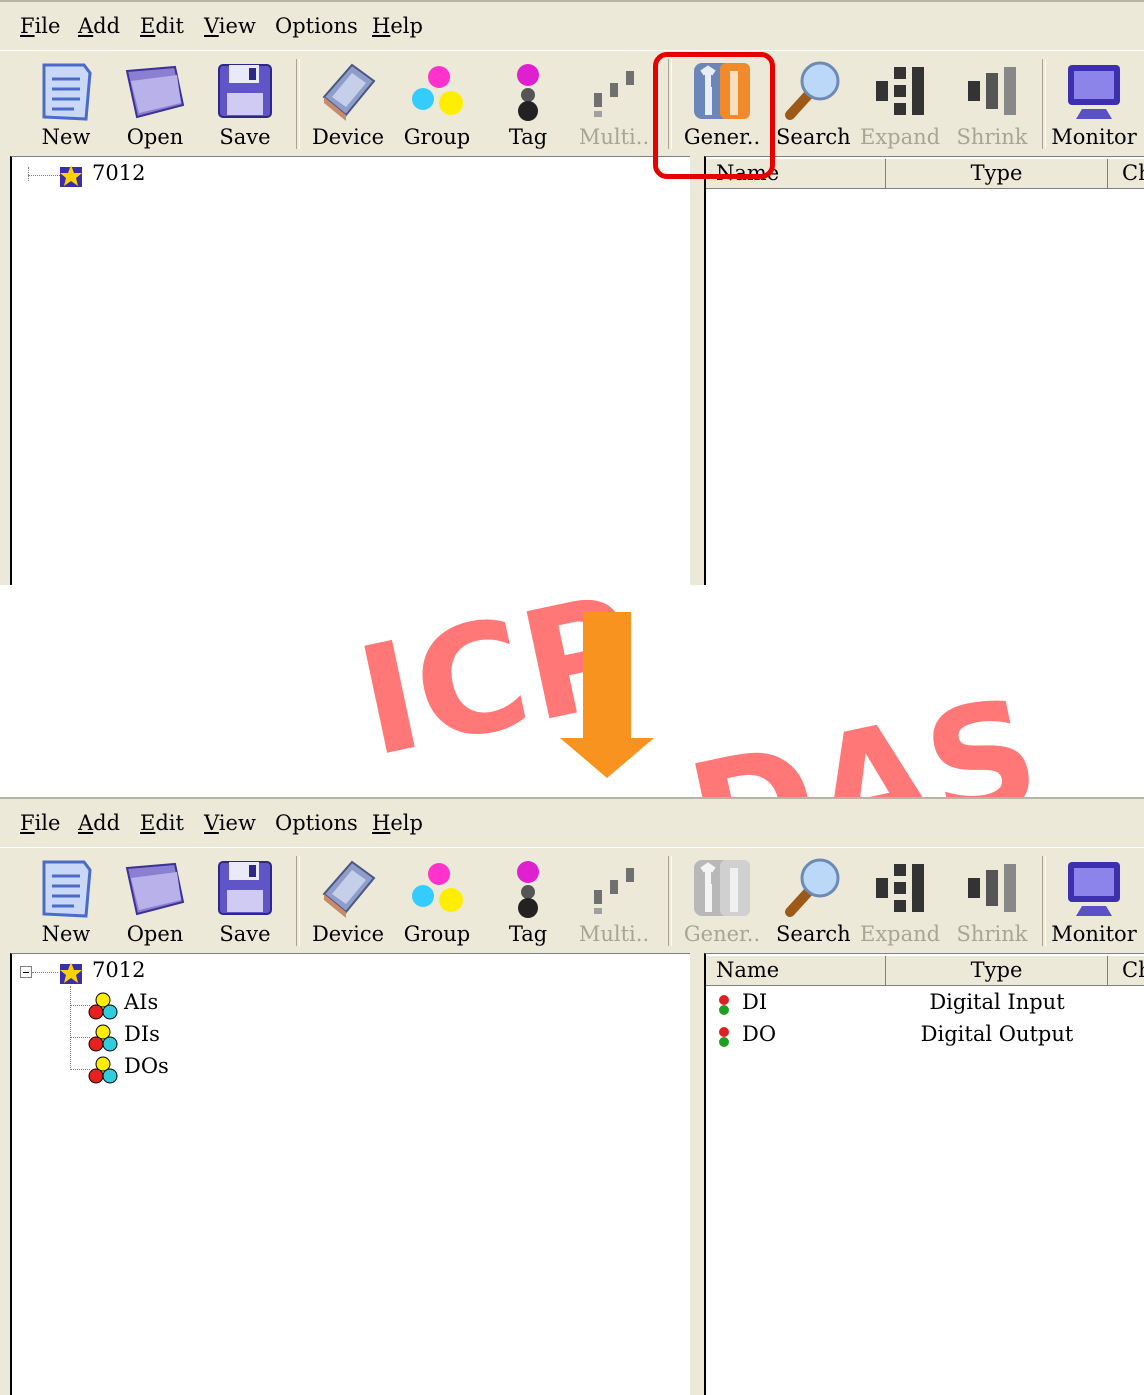  I want to click on save-label: Save, so click(245, 934).